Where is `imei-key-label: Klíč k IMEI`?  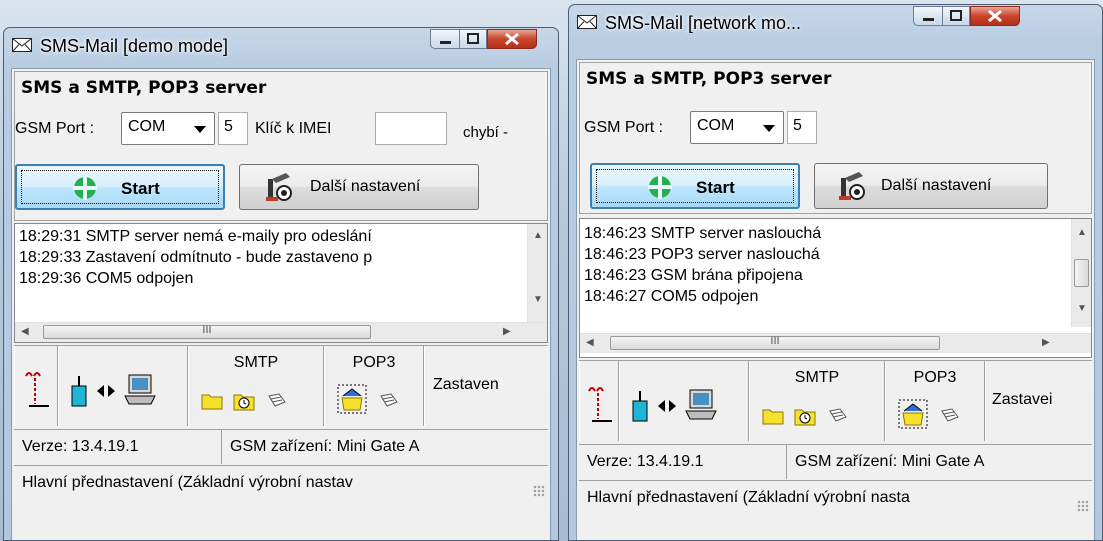 imei-key-label: Klíč k IMEI is located at coordinates (293, 128).